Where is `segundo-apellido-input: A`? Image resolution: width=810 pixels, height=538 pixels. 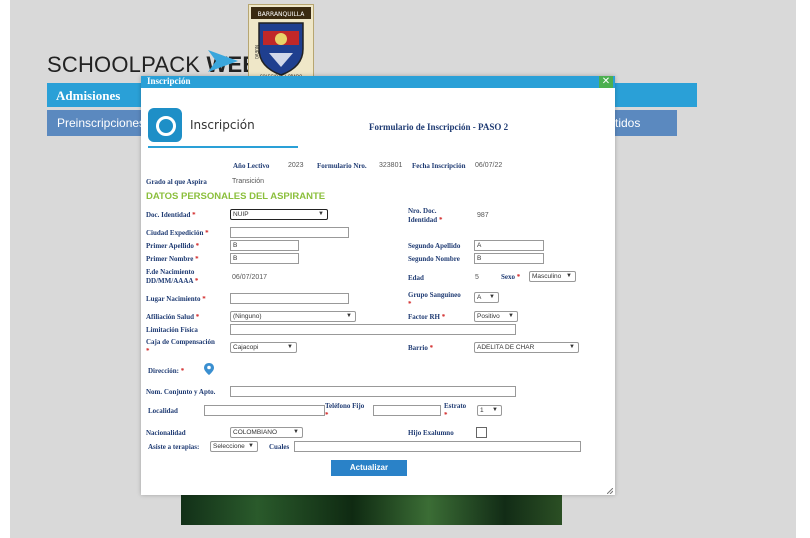 segundo-apellido-input: A is located at coordinates (509, 245).